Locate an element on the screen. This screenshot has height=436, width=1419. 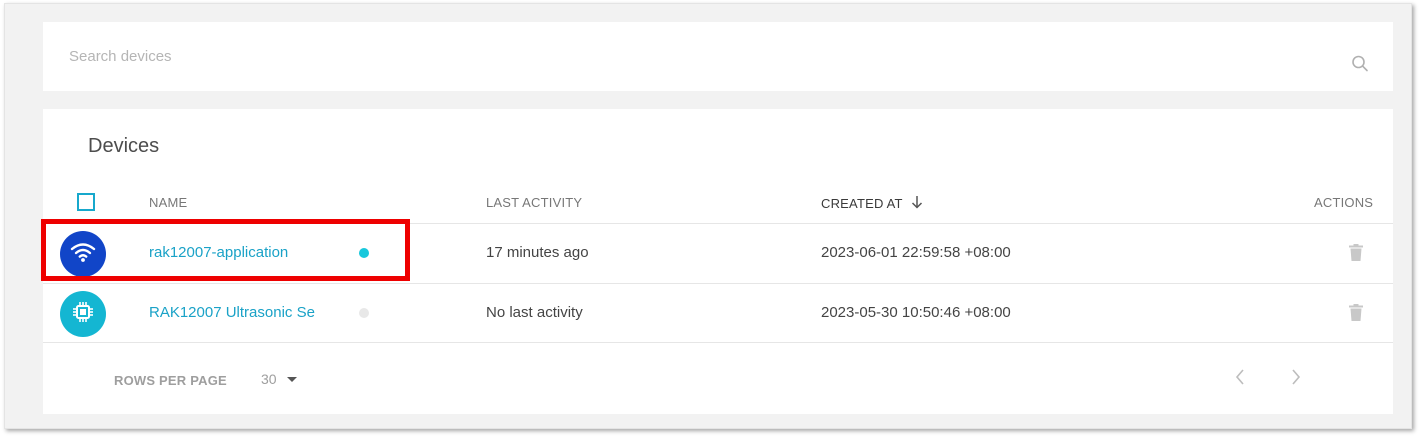
select-all-checkbox is located at coordinates (86, 202).